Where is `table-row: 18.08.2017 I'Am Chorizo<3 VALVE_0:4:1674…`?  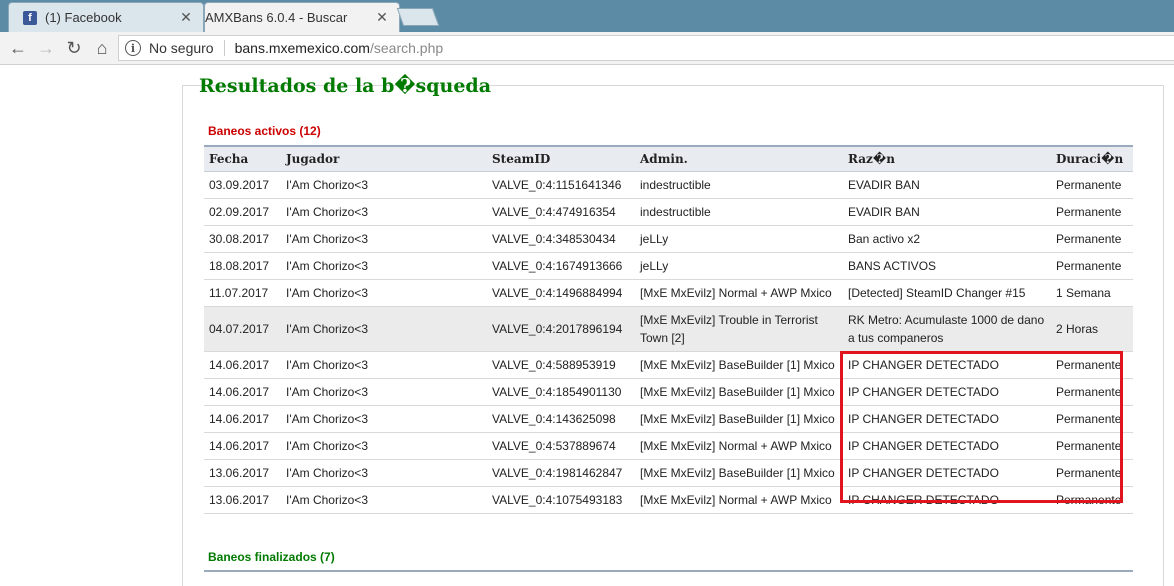 table-row: 18.08.2017 I'Am Chorizo<3 VALVE_0:4:1674… is located at coordinates (668, 266).